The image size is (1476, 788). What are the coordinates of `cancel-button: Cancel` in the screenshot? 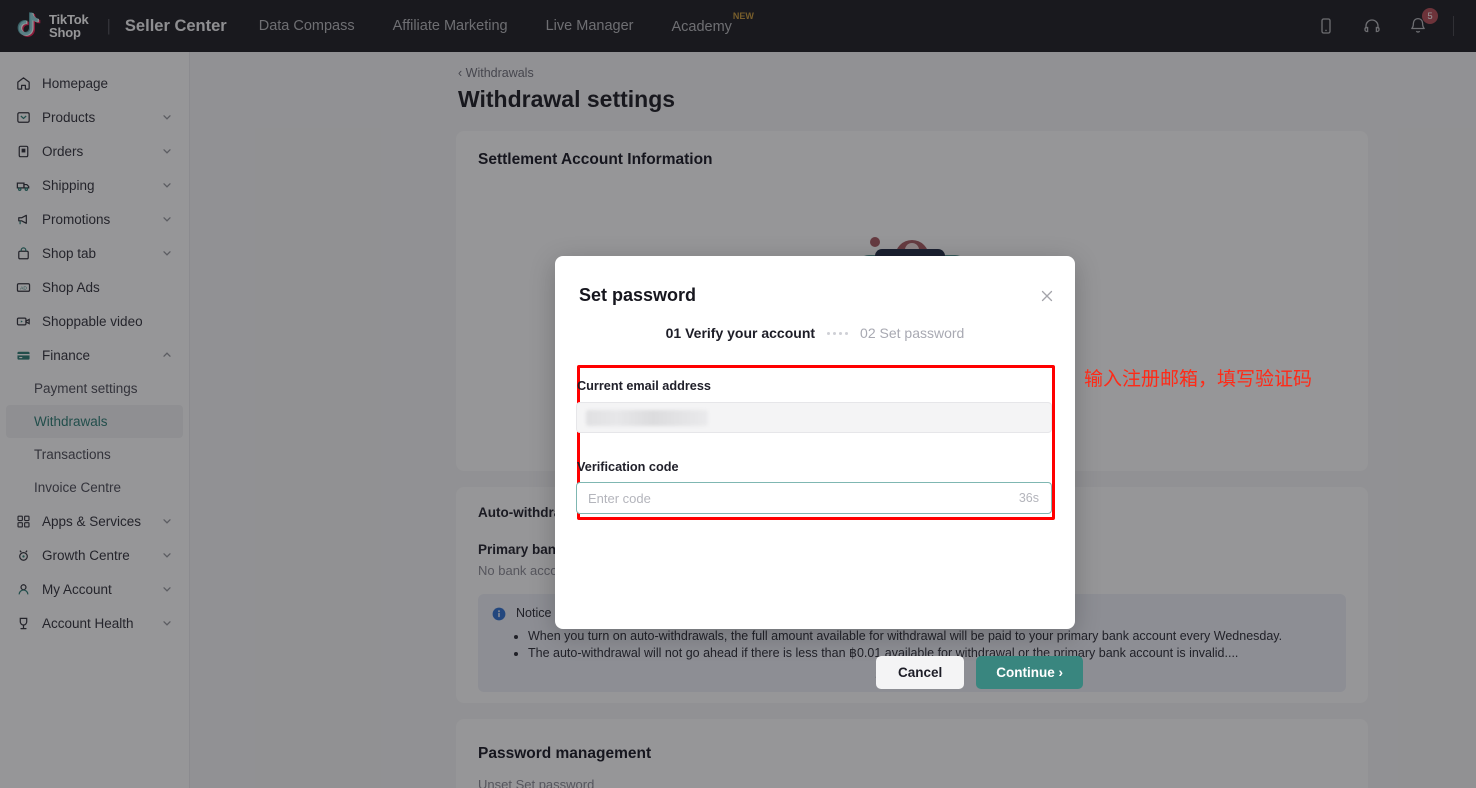 It's located at (920, 672).